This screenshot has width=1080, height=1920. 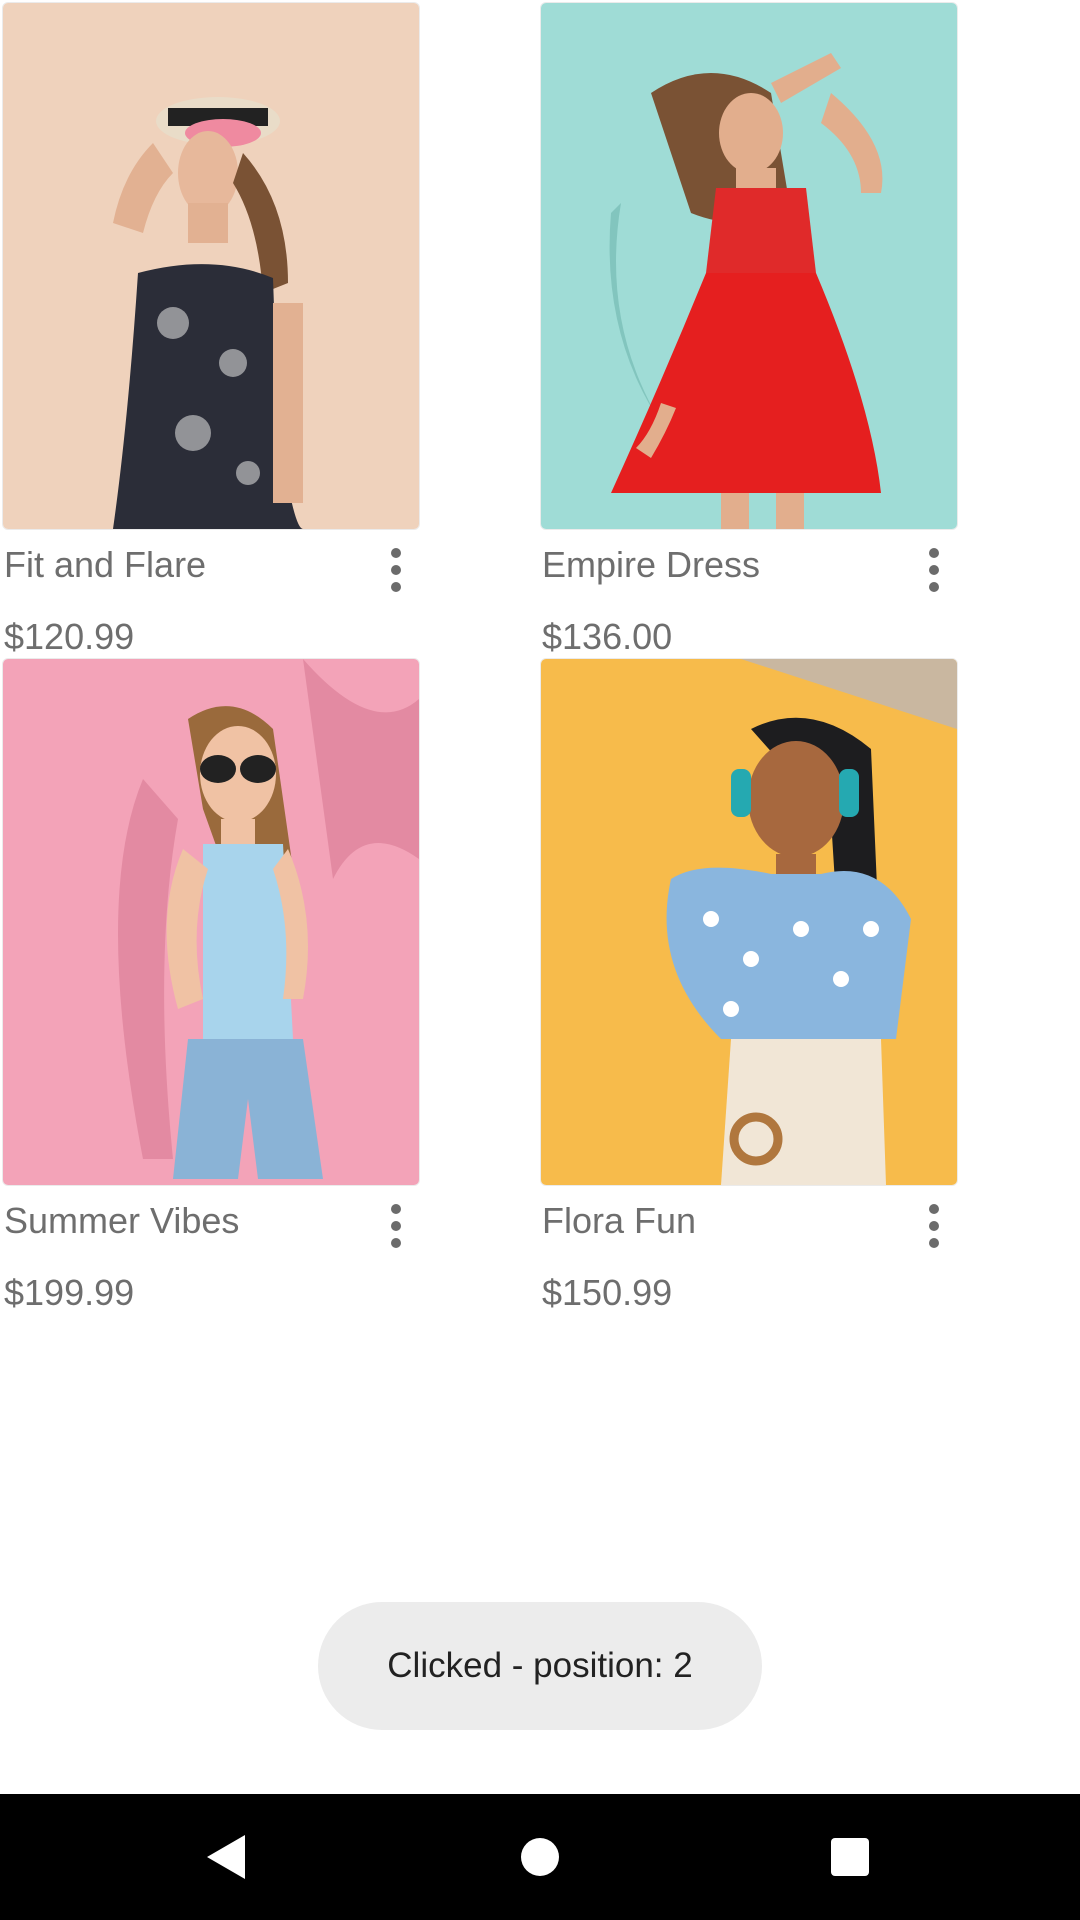 I want to click on system-navigation-bar, so click(x=540, y=1857).